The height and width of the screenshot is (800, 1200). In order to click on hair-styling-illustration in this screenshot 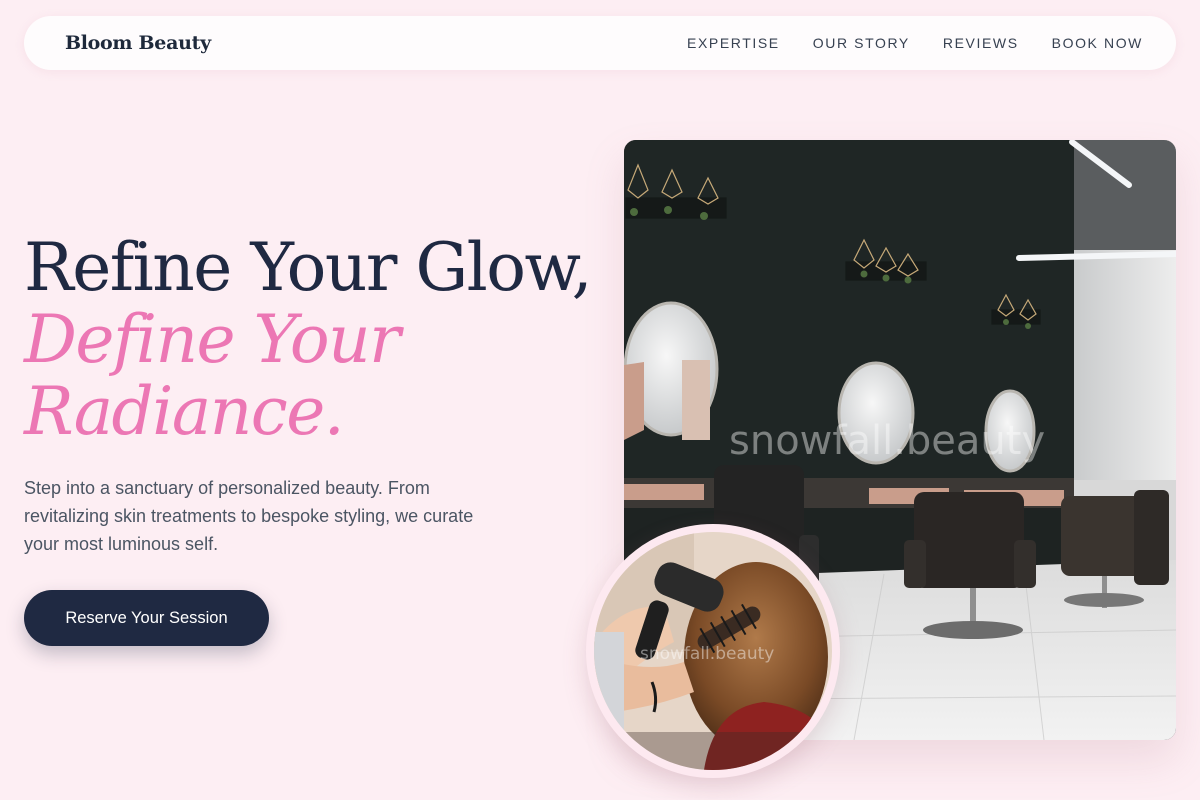, I will do `click(713, 651)`.